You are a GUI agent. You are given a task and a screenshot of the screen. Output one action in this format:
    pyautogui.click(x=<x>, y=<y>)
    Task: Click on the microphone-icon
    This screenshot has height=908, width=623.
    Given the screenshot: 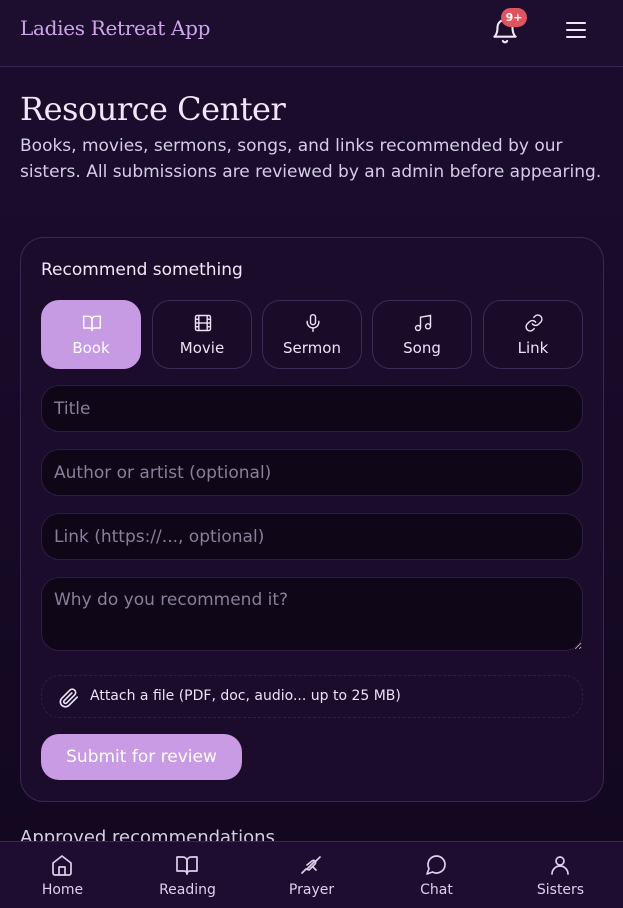 What is the action you would take?
    pyautogui.click(x=313, y=323)
    